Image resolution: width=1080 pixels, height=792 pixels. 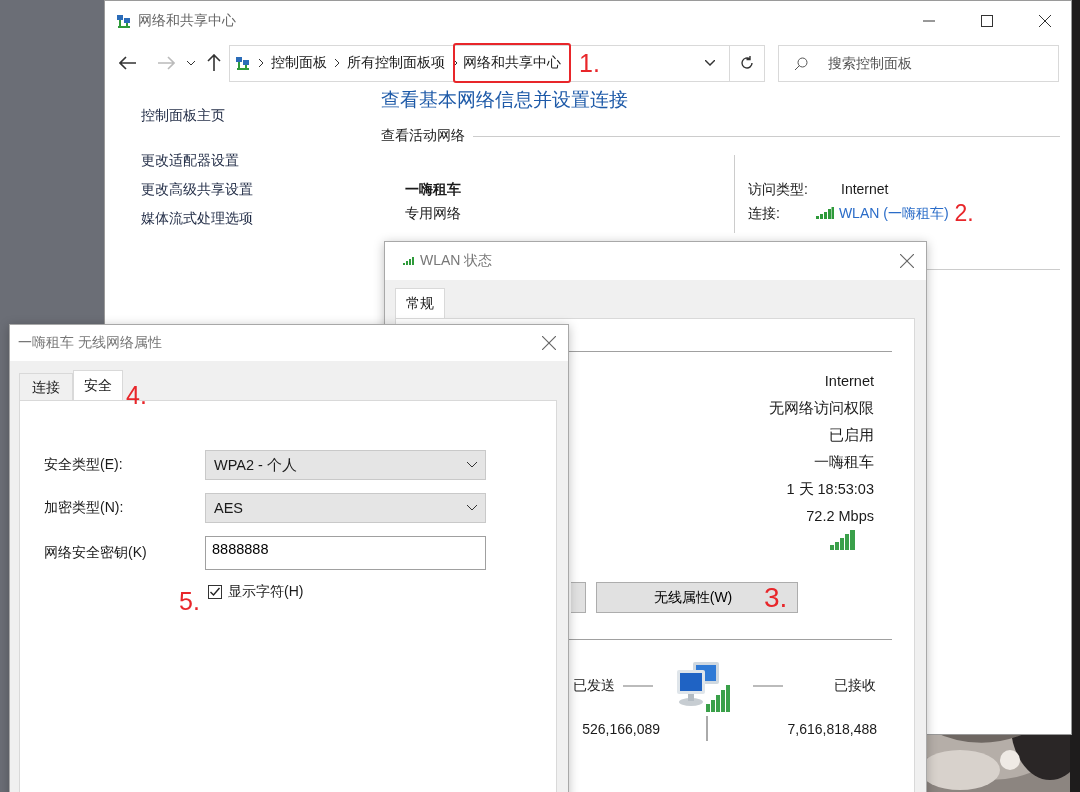 I want to click on maximize-icon, so click(x=987, y=21).